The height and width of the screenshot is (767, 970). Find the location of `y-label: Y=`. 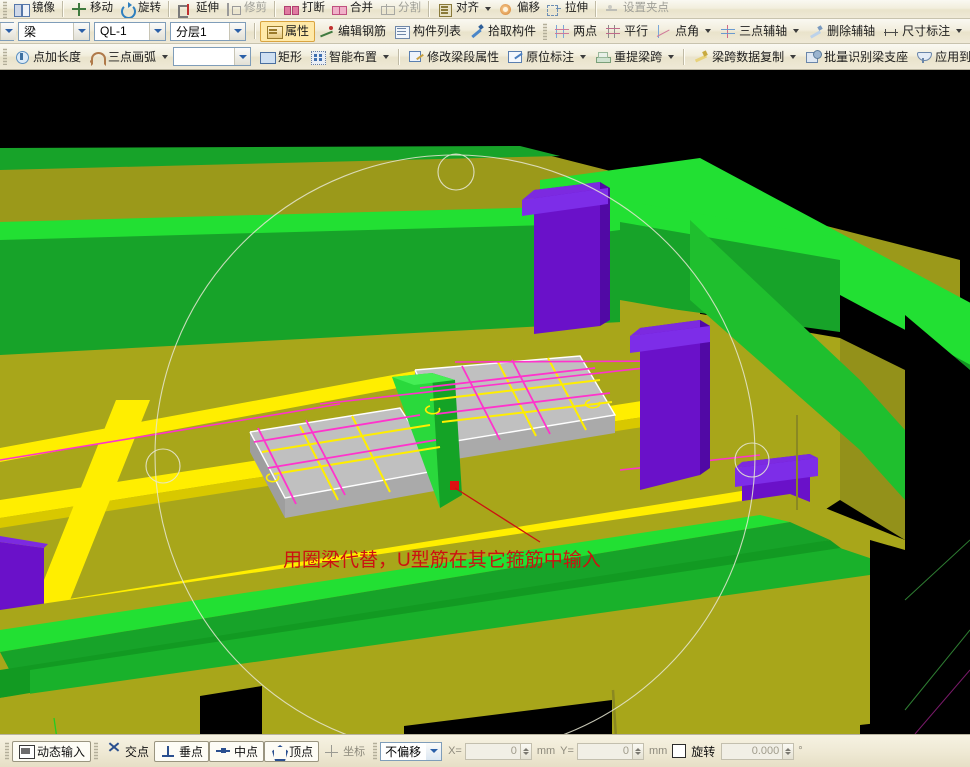

y-label: Y= is located at coordinates (567, 751).